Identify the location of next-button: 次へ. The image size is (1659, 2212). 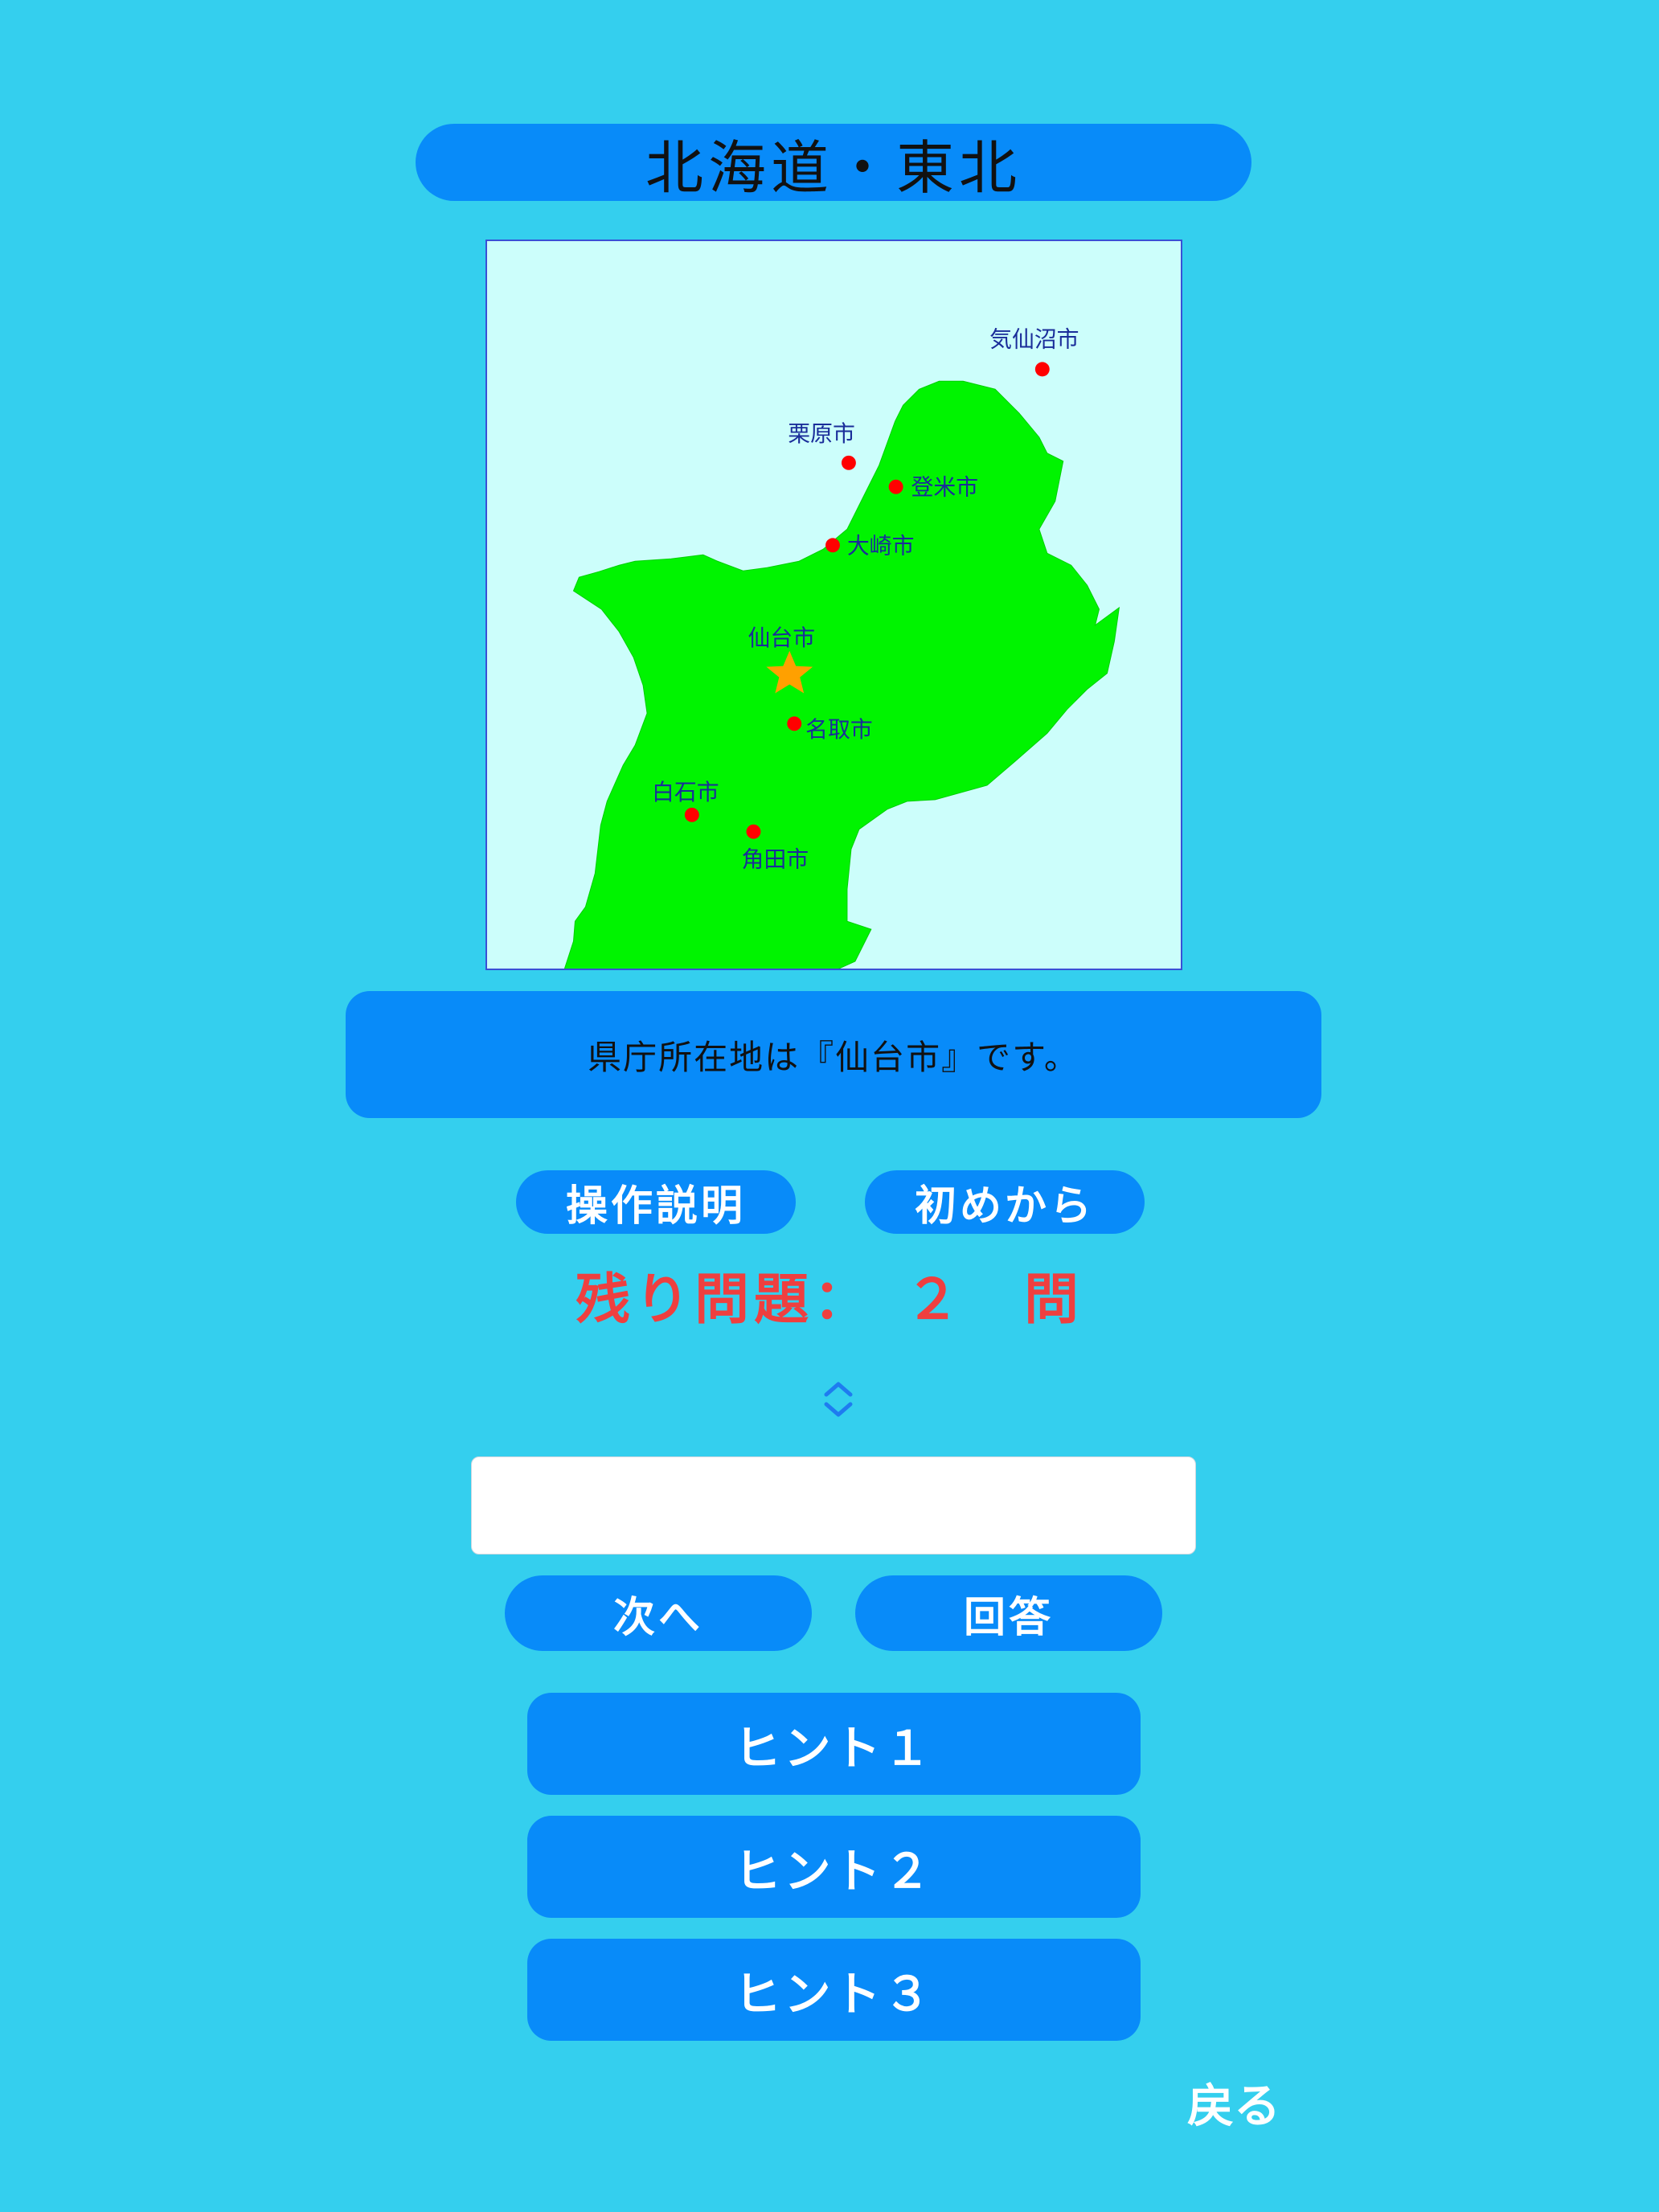
(658, 1613).